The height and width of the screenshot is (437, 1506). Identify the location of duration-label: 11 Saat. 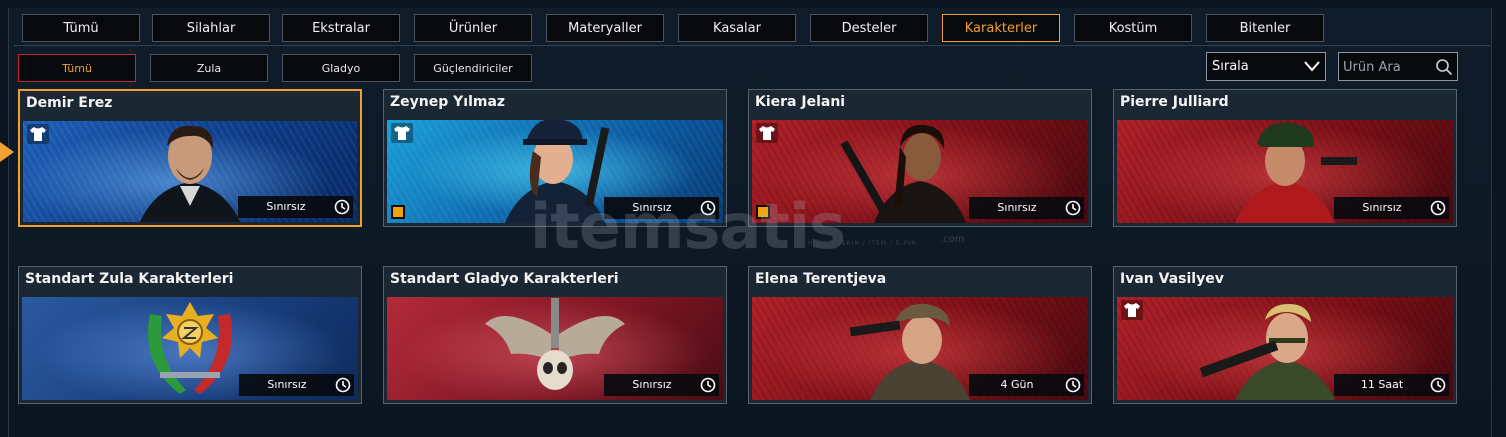
(1382, 384).